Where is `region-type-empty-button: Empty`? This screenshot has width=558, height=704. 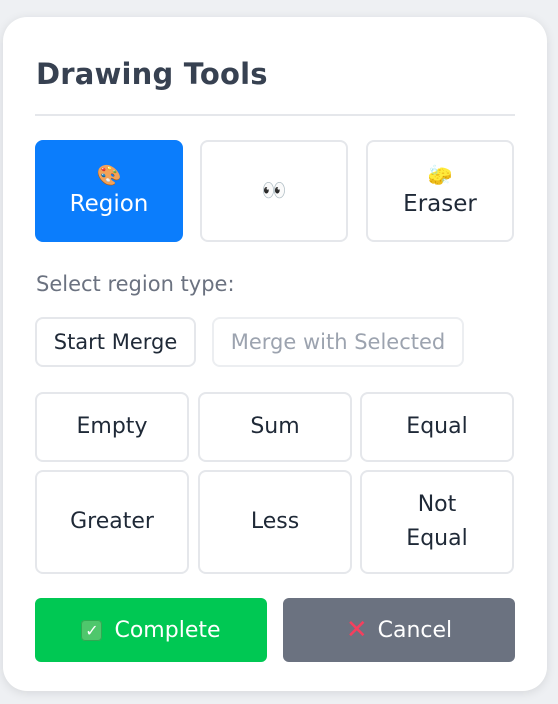
region-type-empty-button: Empty is located at coordinates (112, 427).